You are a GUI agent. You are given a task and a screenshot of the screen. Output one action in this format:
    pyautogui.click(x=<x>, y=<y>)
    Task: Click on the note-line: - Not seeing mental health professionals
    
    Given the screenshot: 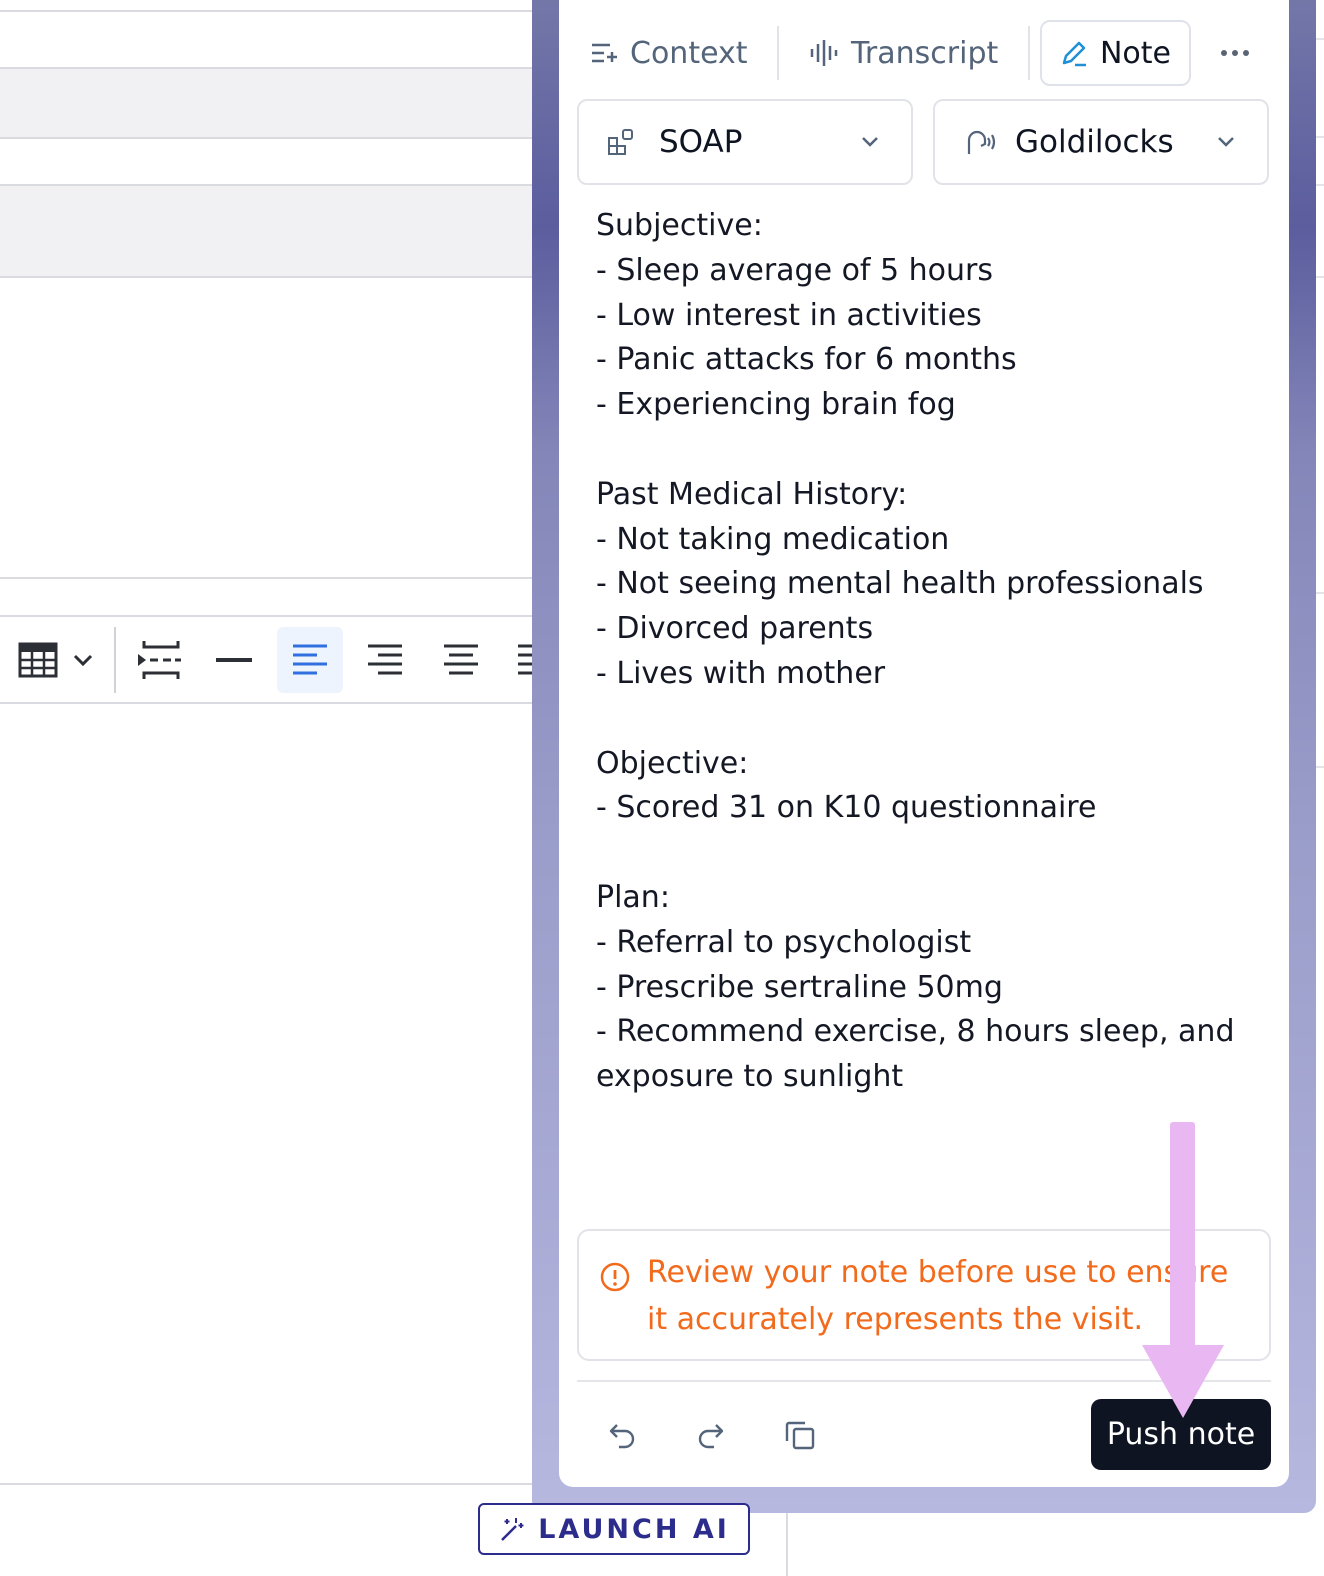 What is the action you would take?
    pyautogui.click(x=900, y=584)
    